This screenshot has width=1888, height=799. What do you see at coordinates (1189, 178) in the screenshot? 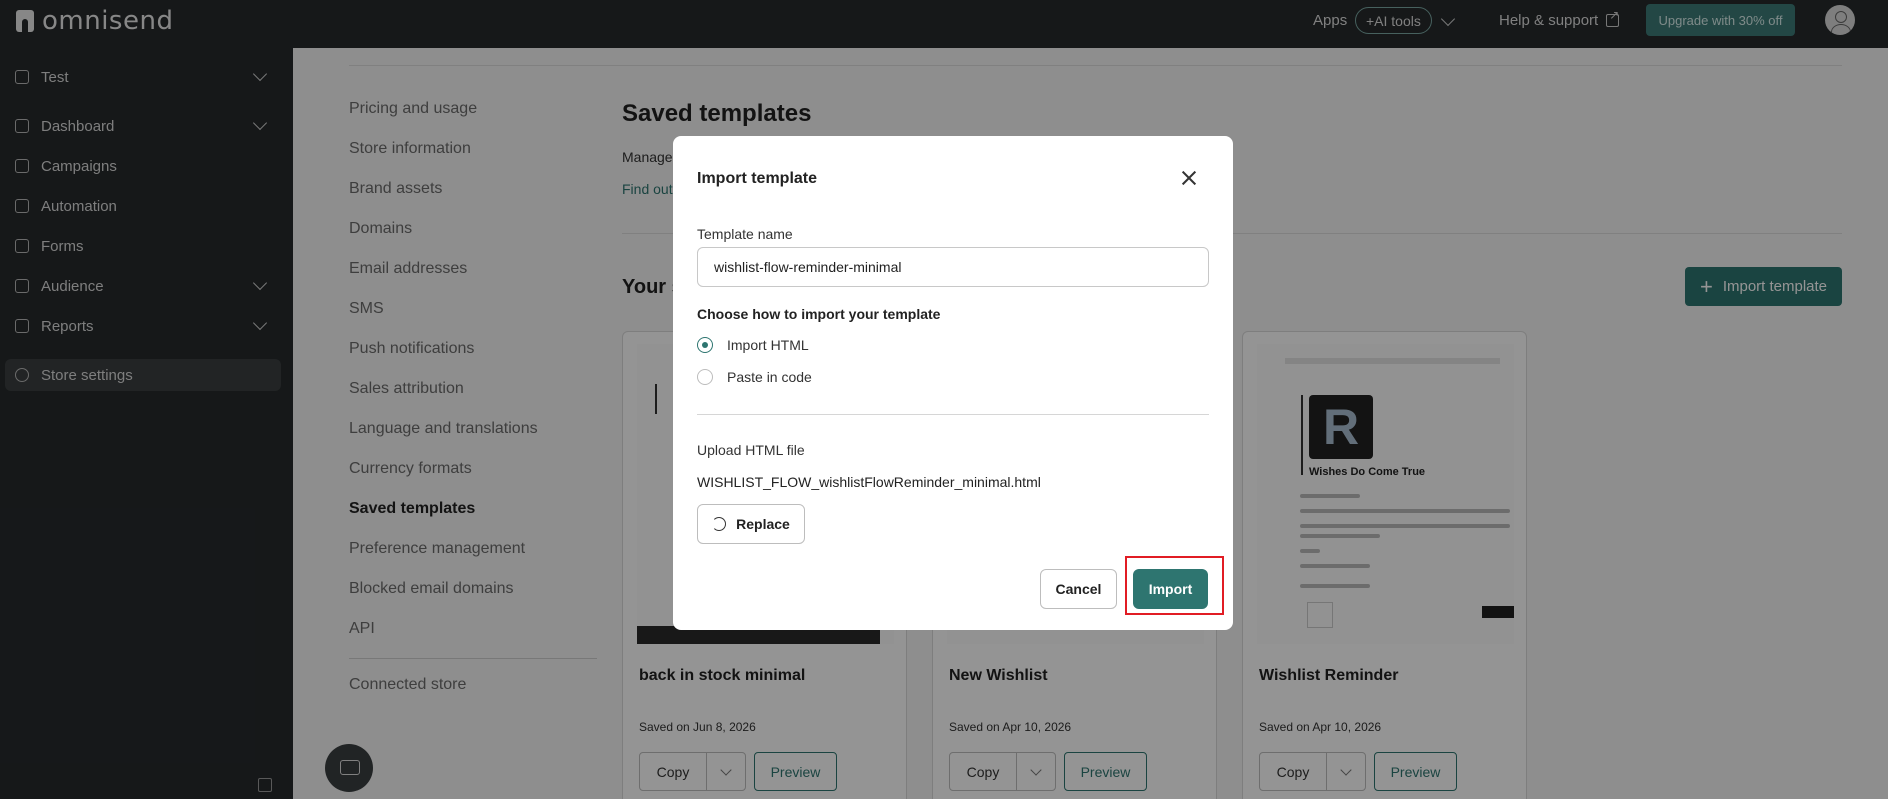
I see `close-icon` at bounding box center [1189, 178].